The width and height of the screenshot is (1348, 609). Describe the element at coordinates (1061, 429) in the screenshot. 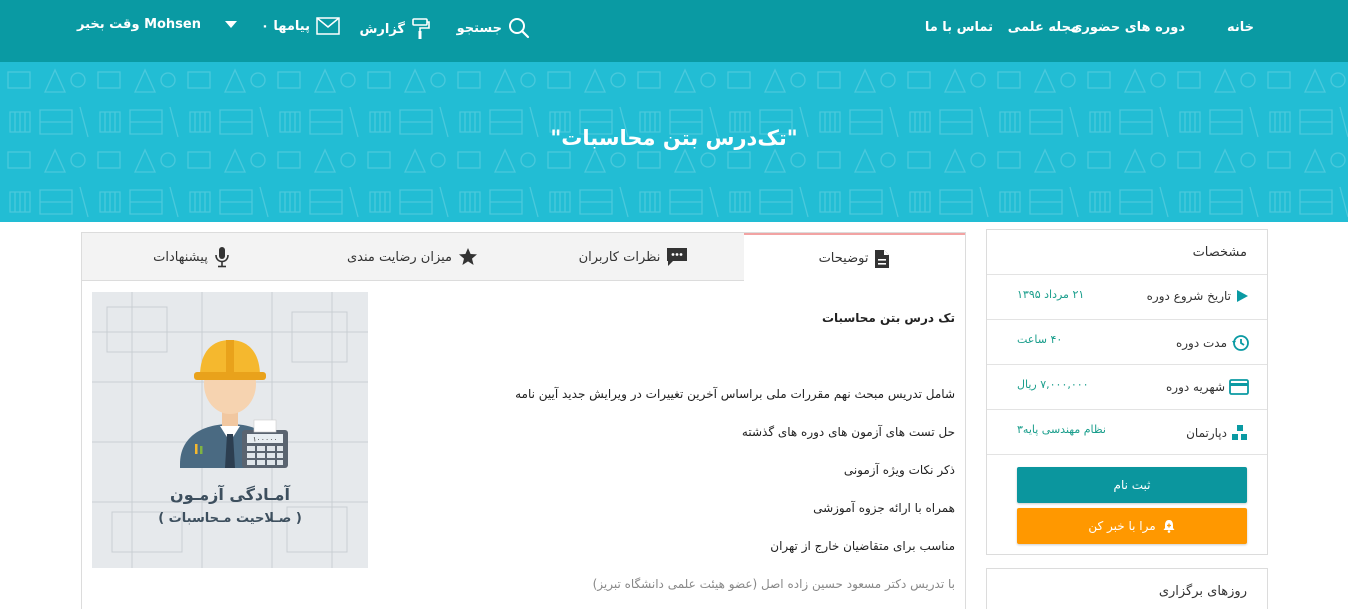

I see `spec-department-value: نظام مهندسی پایه۳` at that location.